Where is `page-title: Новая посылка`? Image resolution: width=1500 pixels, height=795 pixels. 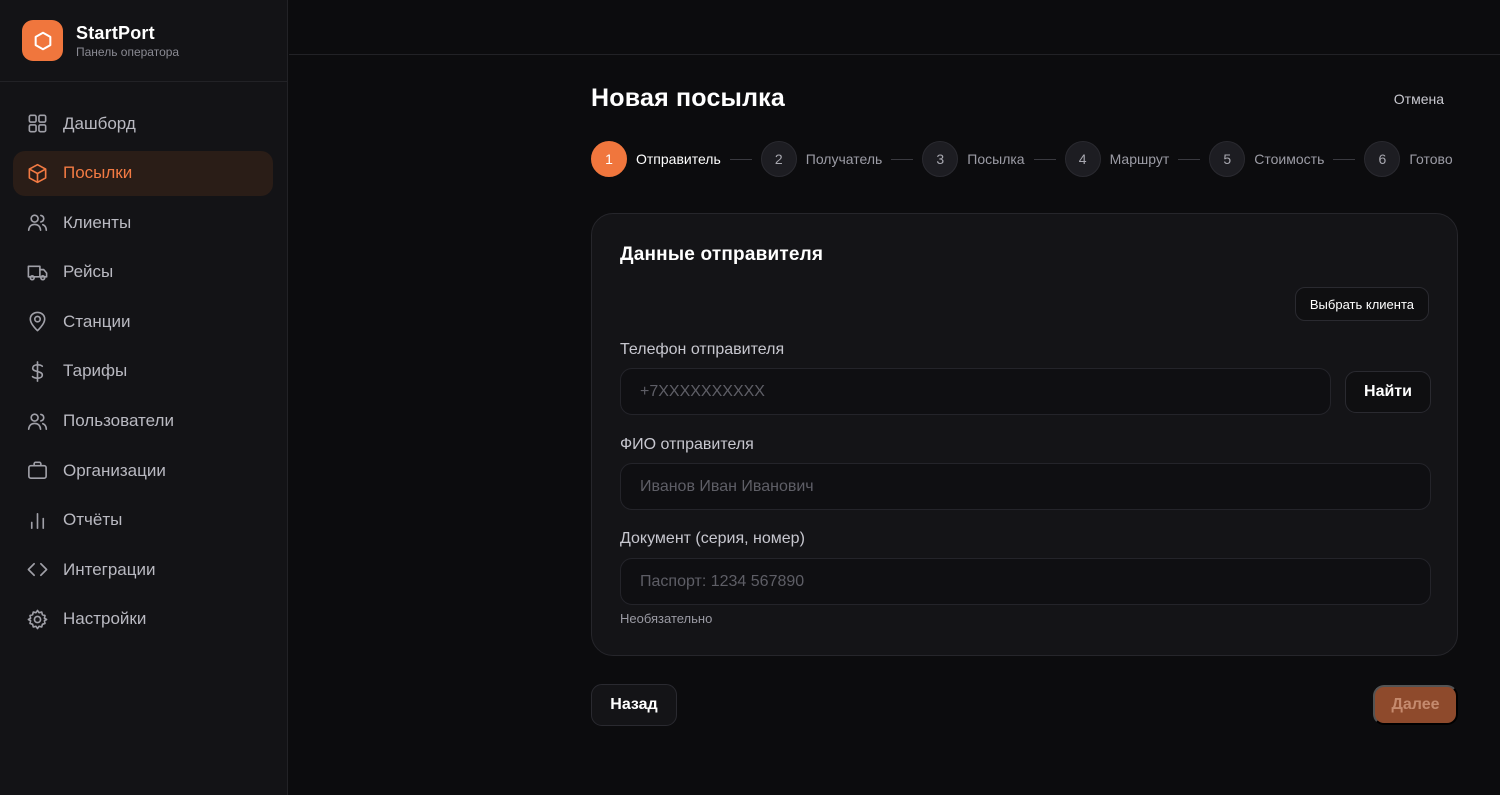
page-title: Новая посылка is located at coordinates (688, 98).